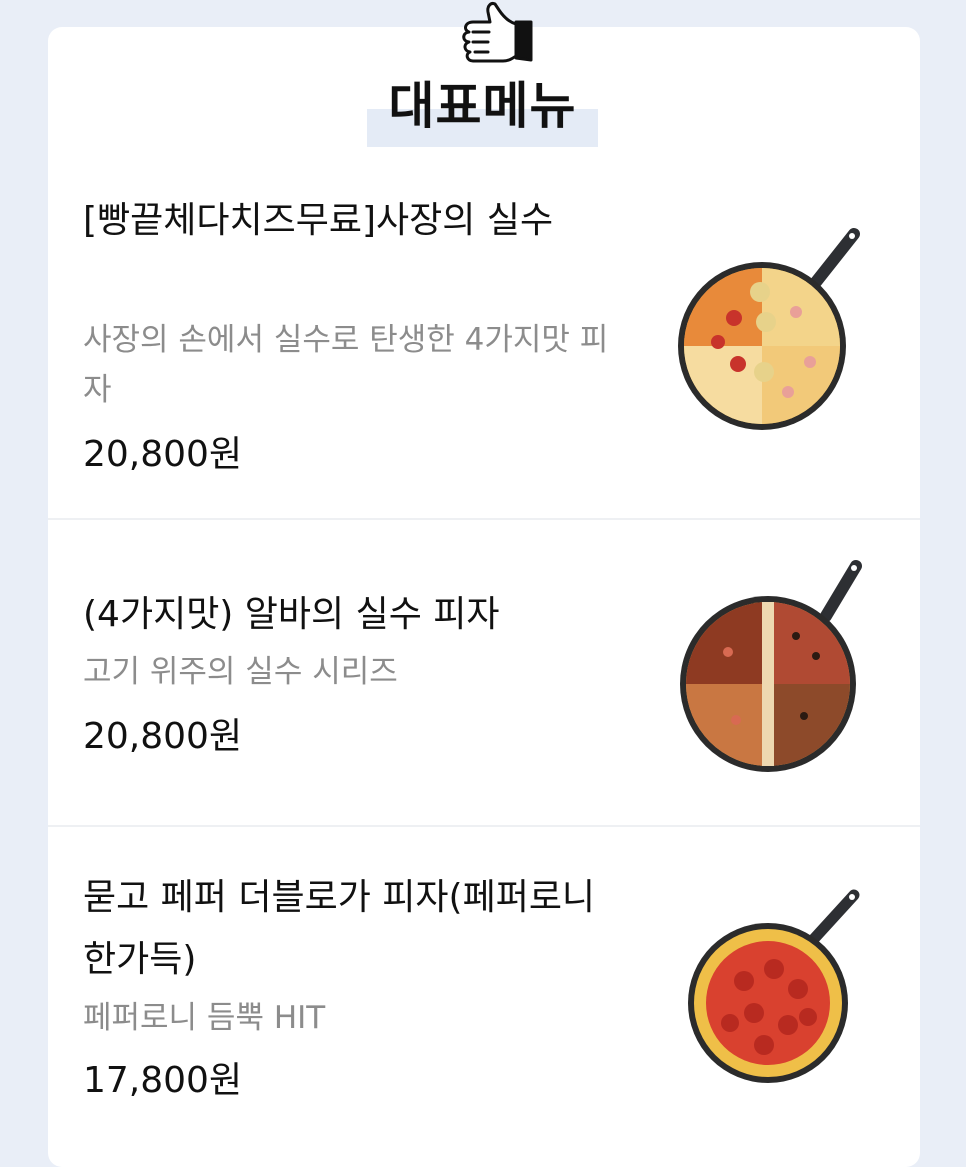 The width and height of the screenshot is (966, 1167). Describe the element at coordinates (771, 666) in the screenshot. I see `meat-four-quarter-pizza-pan-image` at that location.